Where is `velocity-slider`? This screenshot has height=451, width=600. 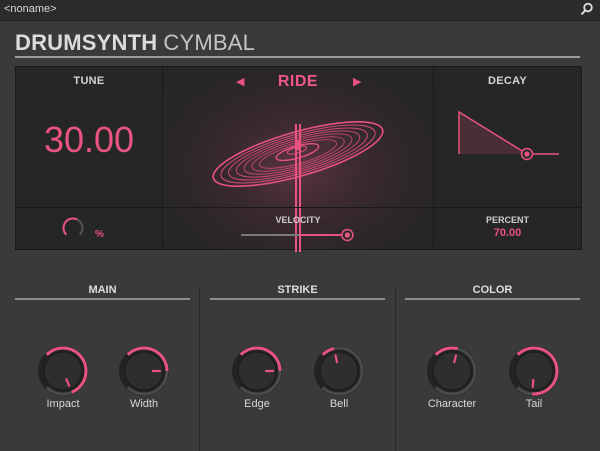
velocity-slider is located at coordinates (299, 235).